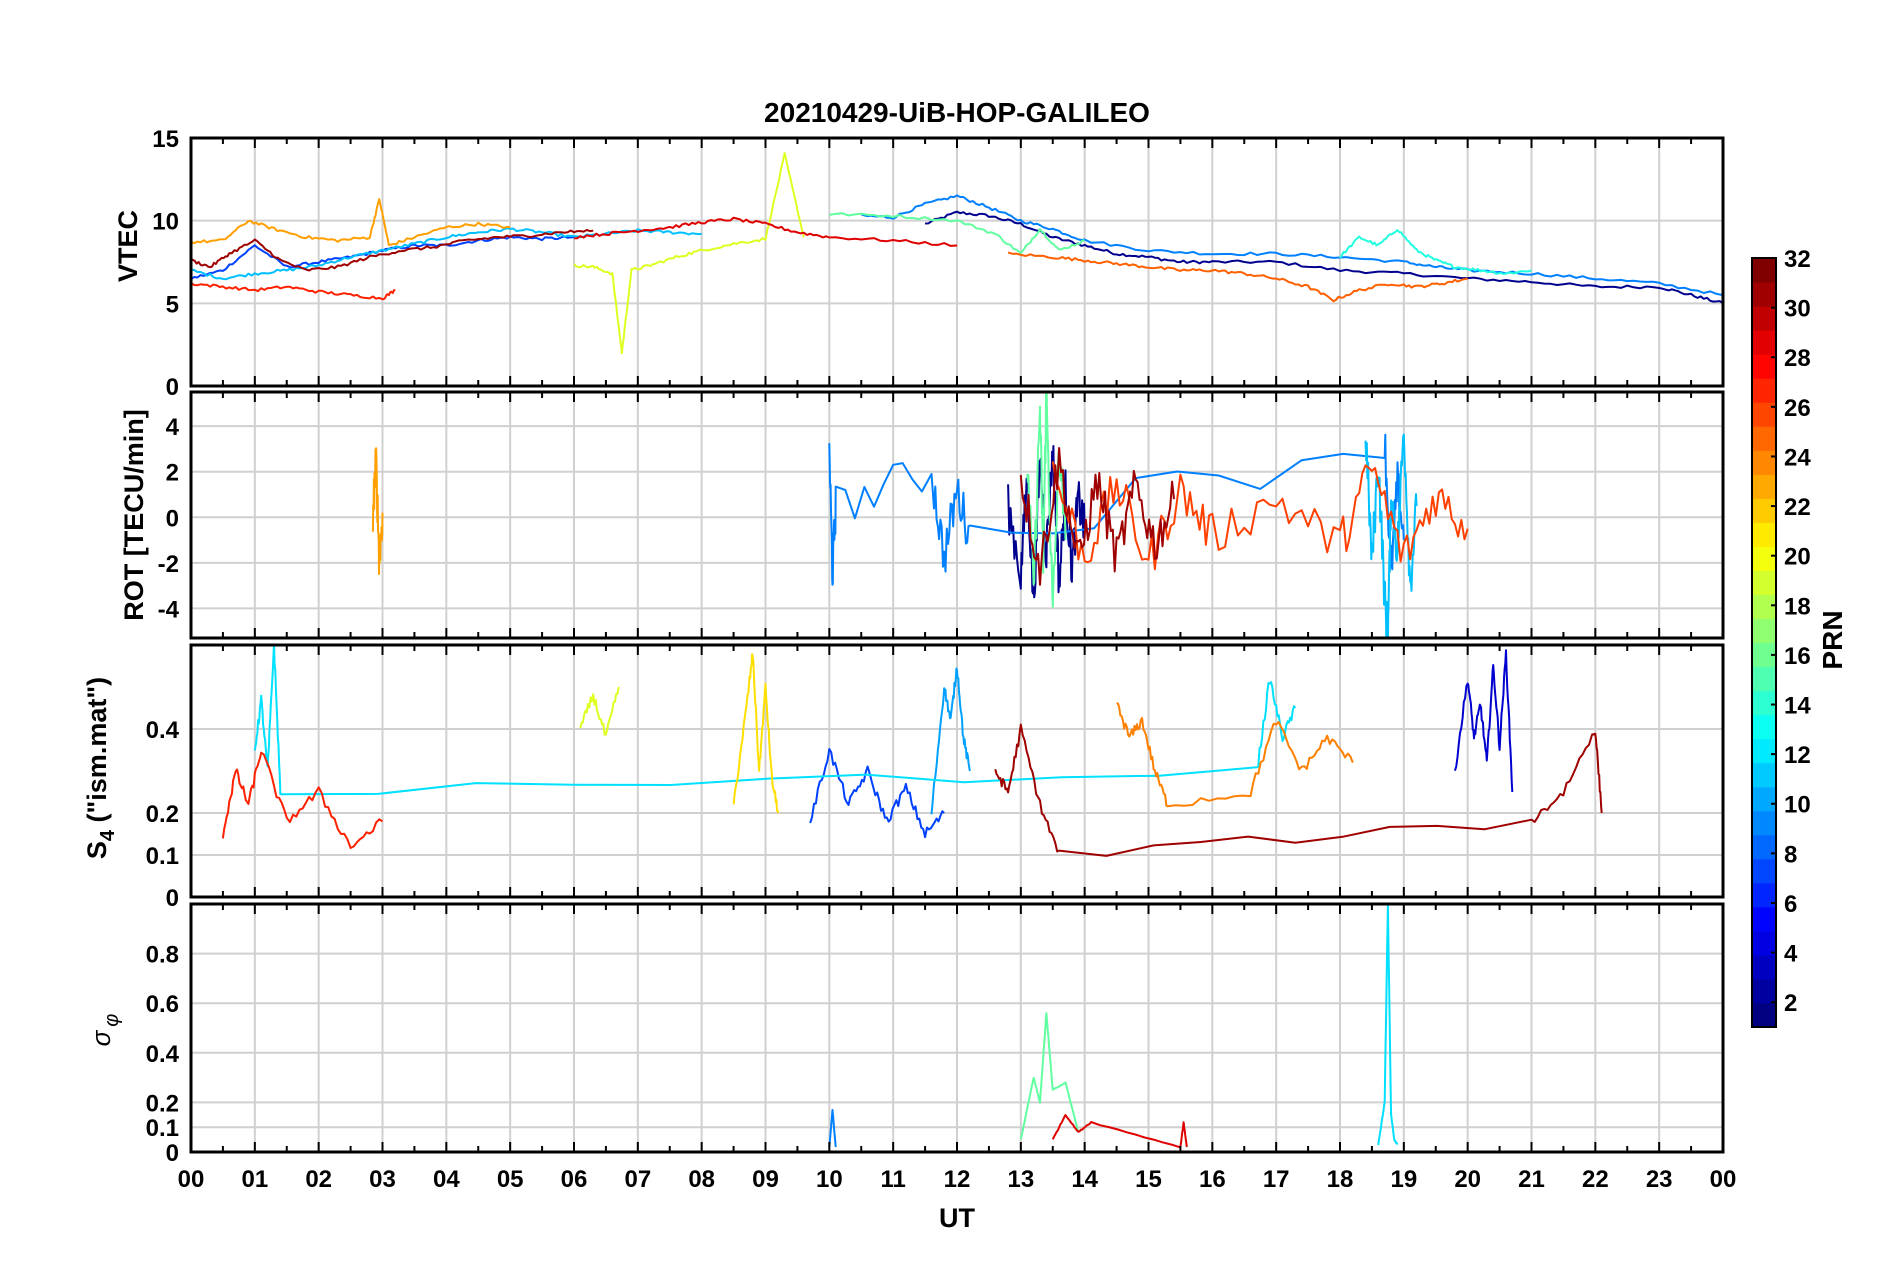  I want to click on chart-title: 20210429-UiB-HOP-GALILEO, so click(957, 112).